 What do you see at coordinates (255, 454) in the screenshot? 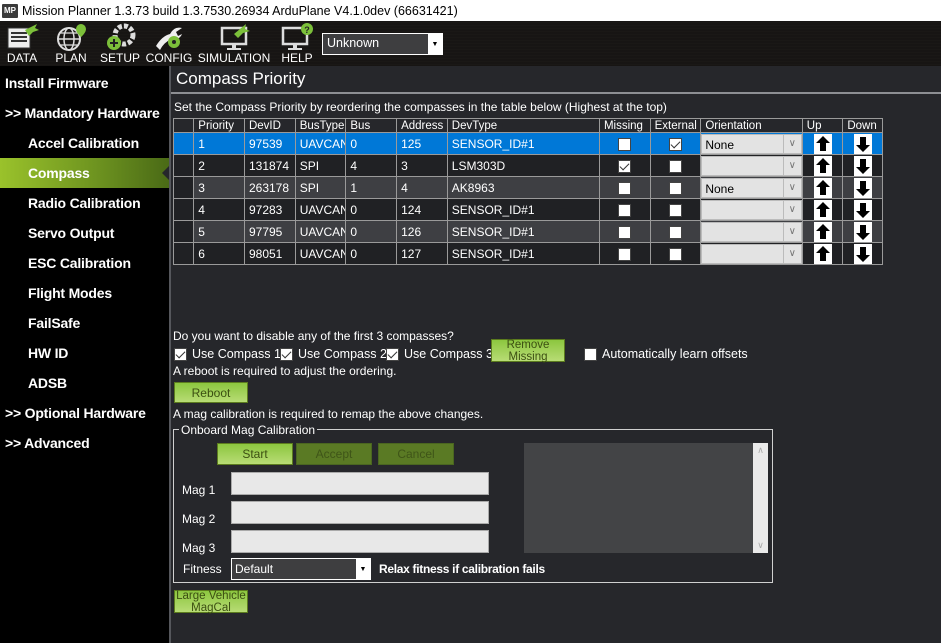
I see `start-button: Start` at bounding box center [255, 454].